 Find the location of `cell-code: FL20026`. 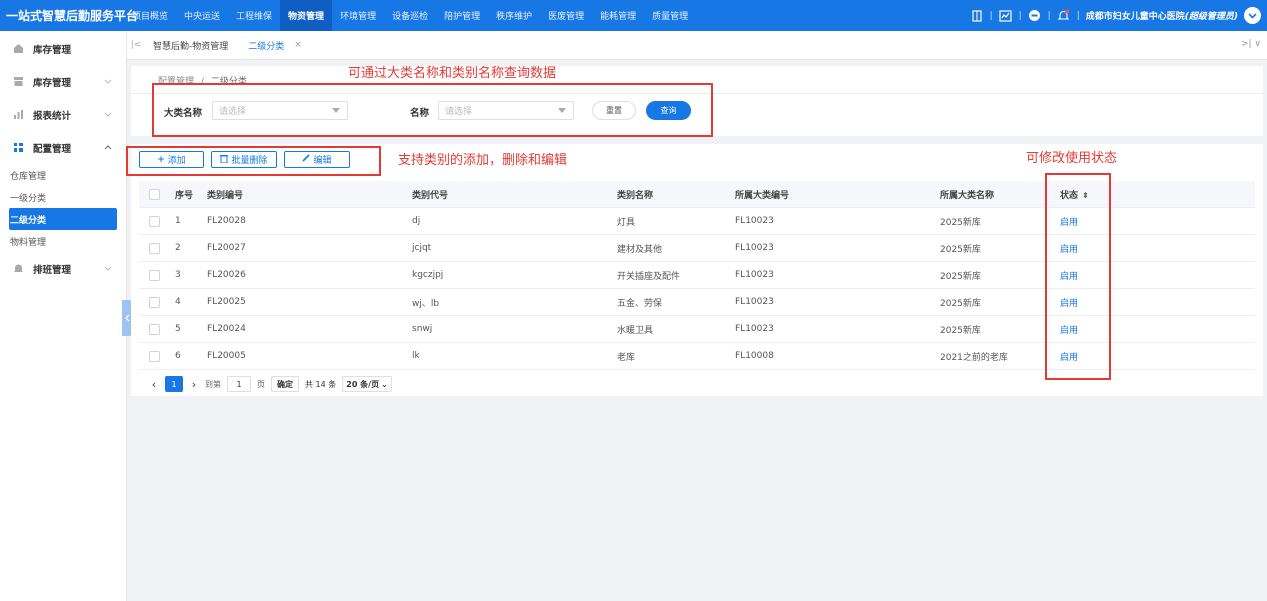

cell-code: FL20026 is located at coordinates (226, 275).